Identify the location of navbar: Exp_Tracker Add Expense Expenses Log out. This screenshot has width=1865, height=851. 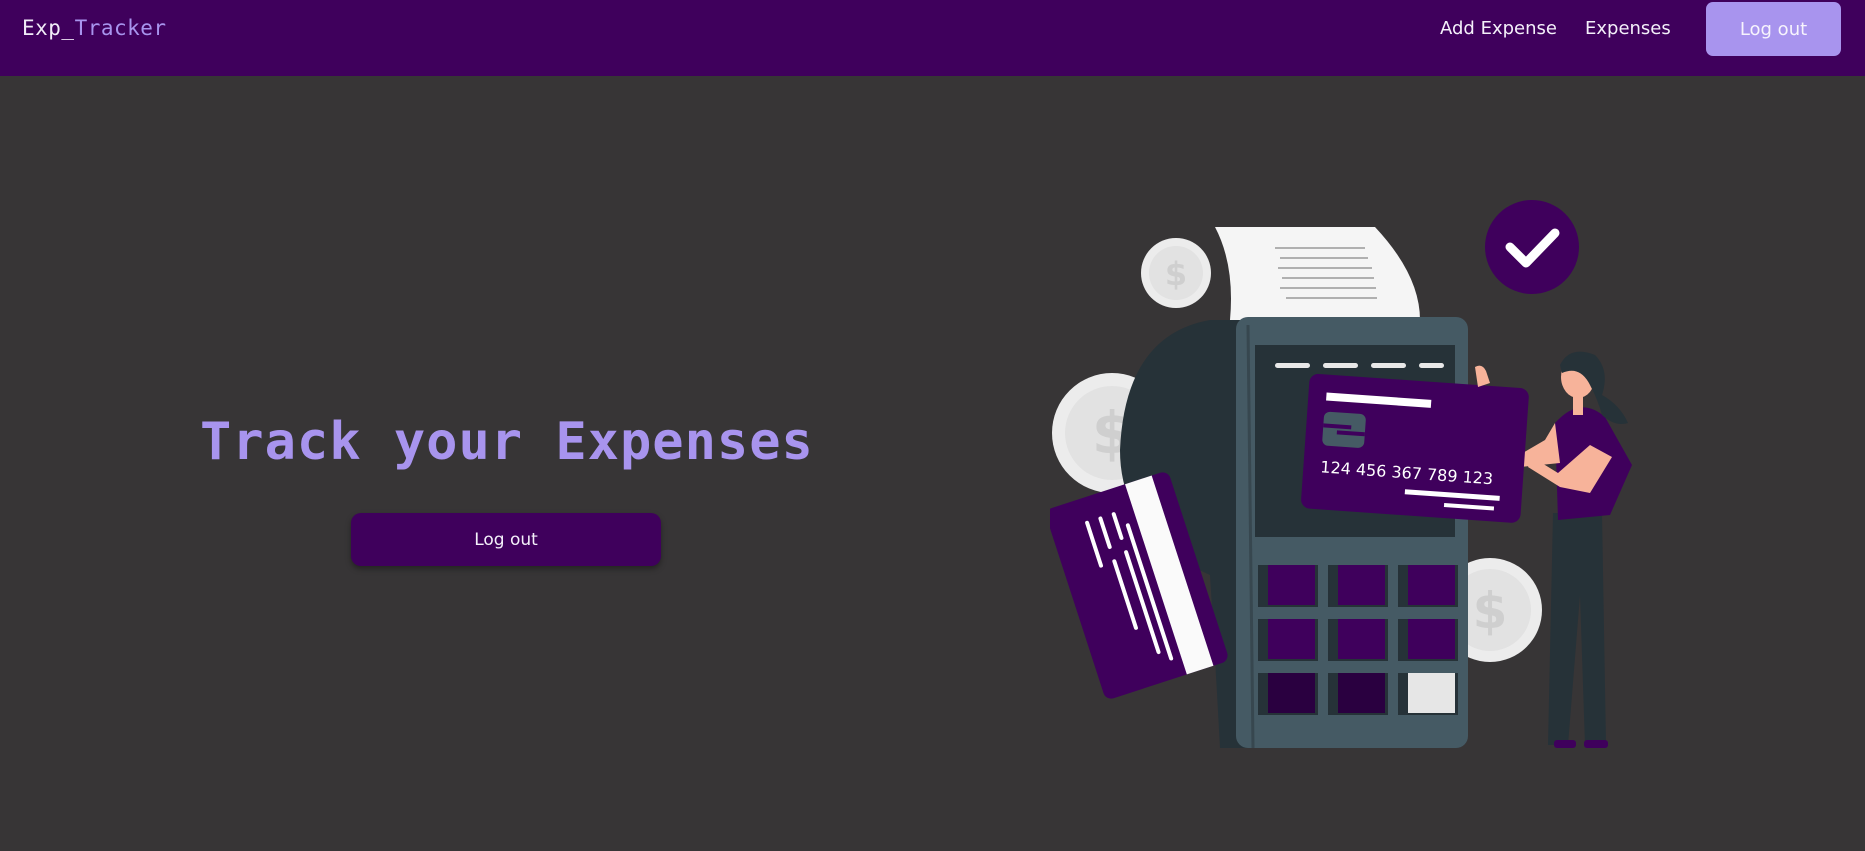
(932, 38).